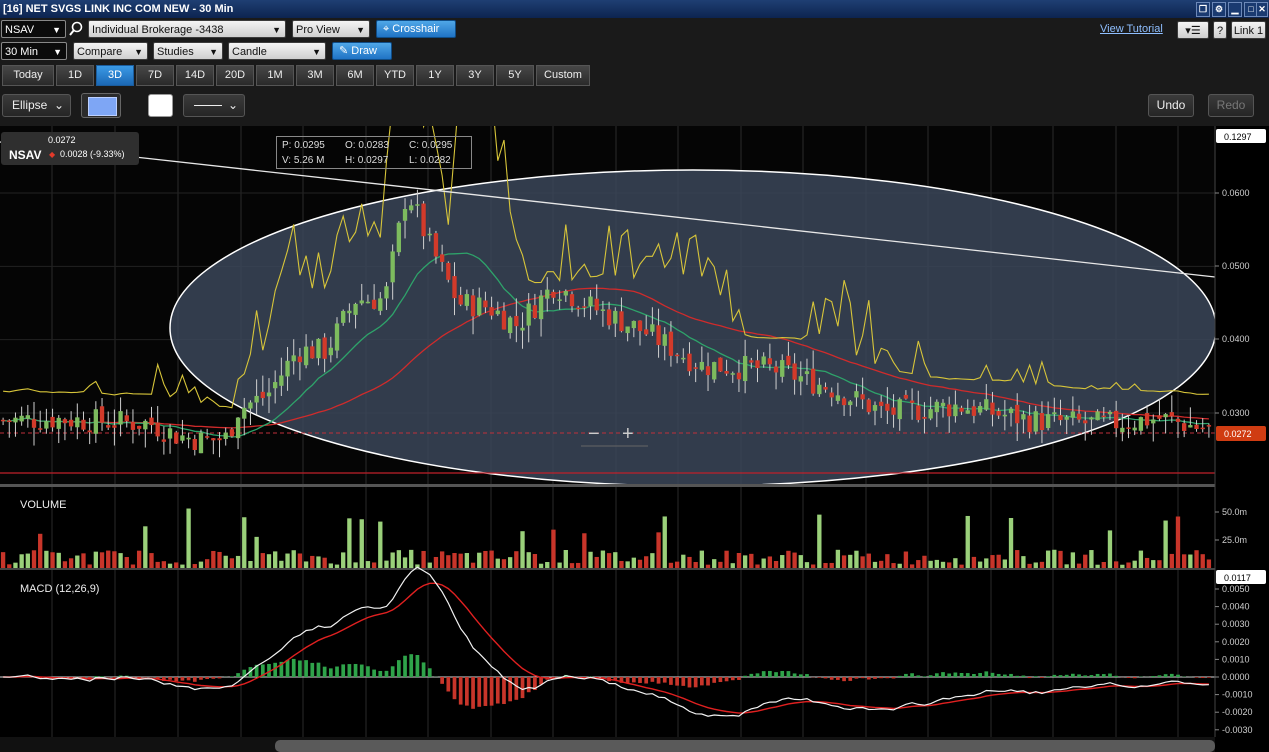 This screenshot has height=752, width=1269. What do you see at coordinates (563, 75) in the screenshot?
I see `range-button-custom: Custom` at bounding box center [563, 75].